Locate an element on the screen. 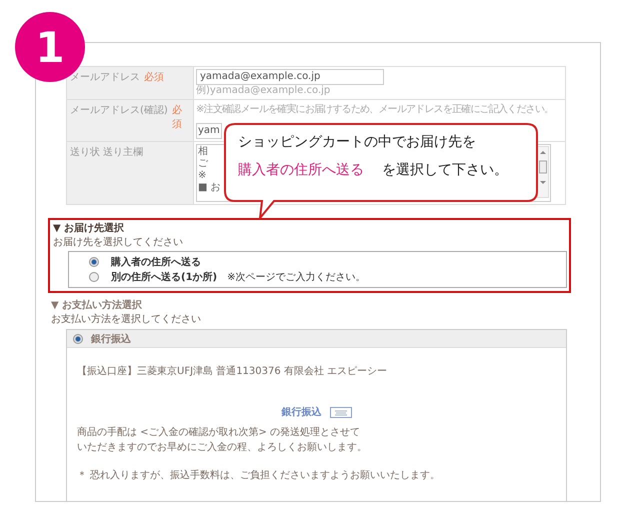  text-line: 相 is located at coordinates (203, 152).